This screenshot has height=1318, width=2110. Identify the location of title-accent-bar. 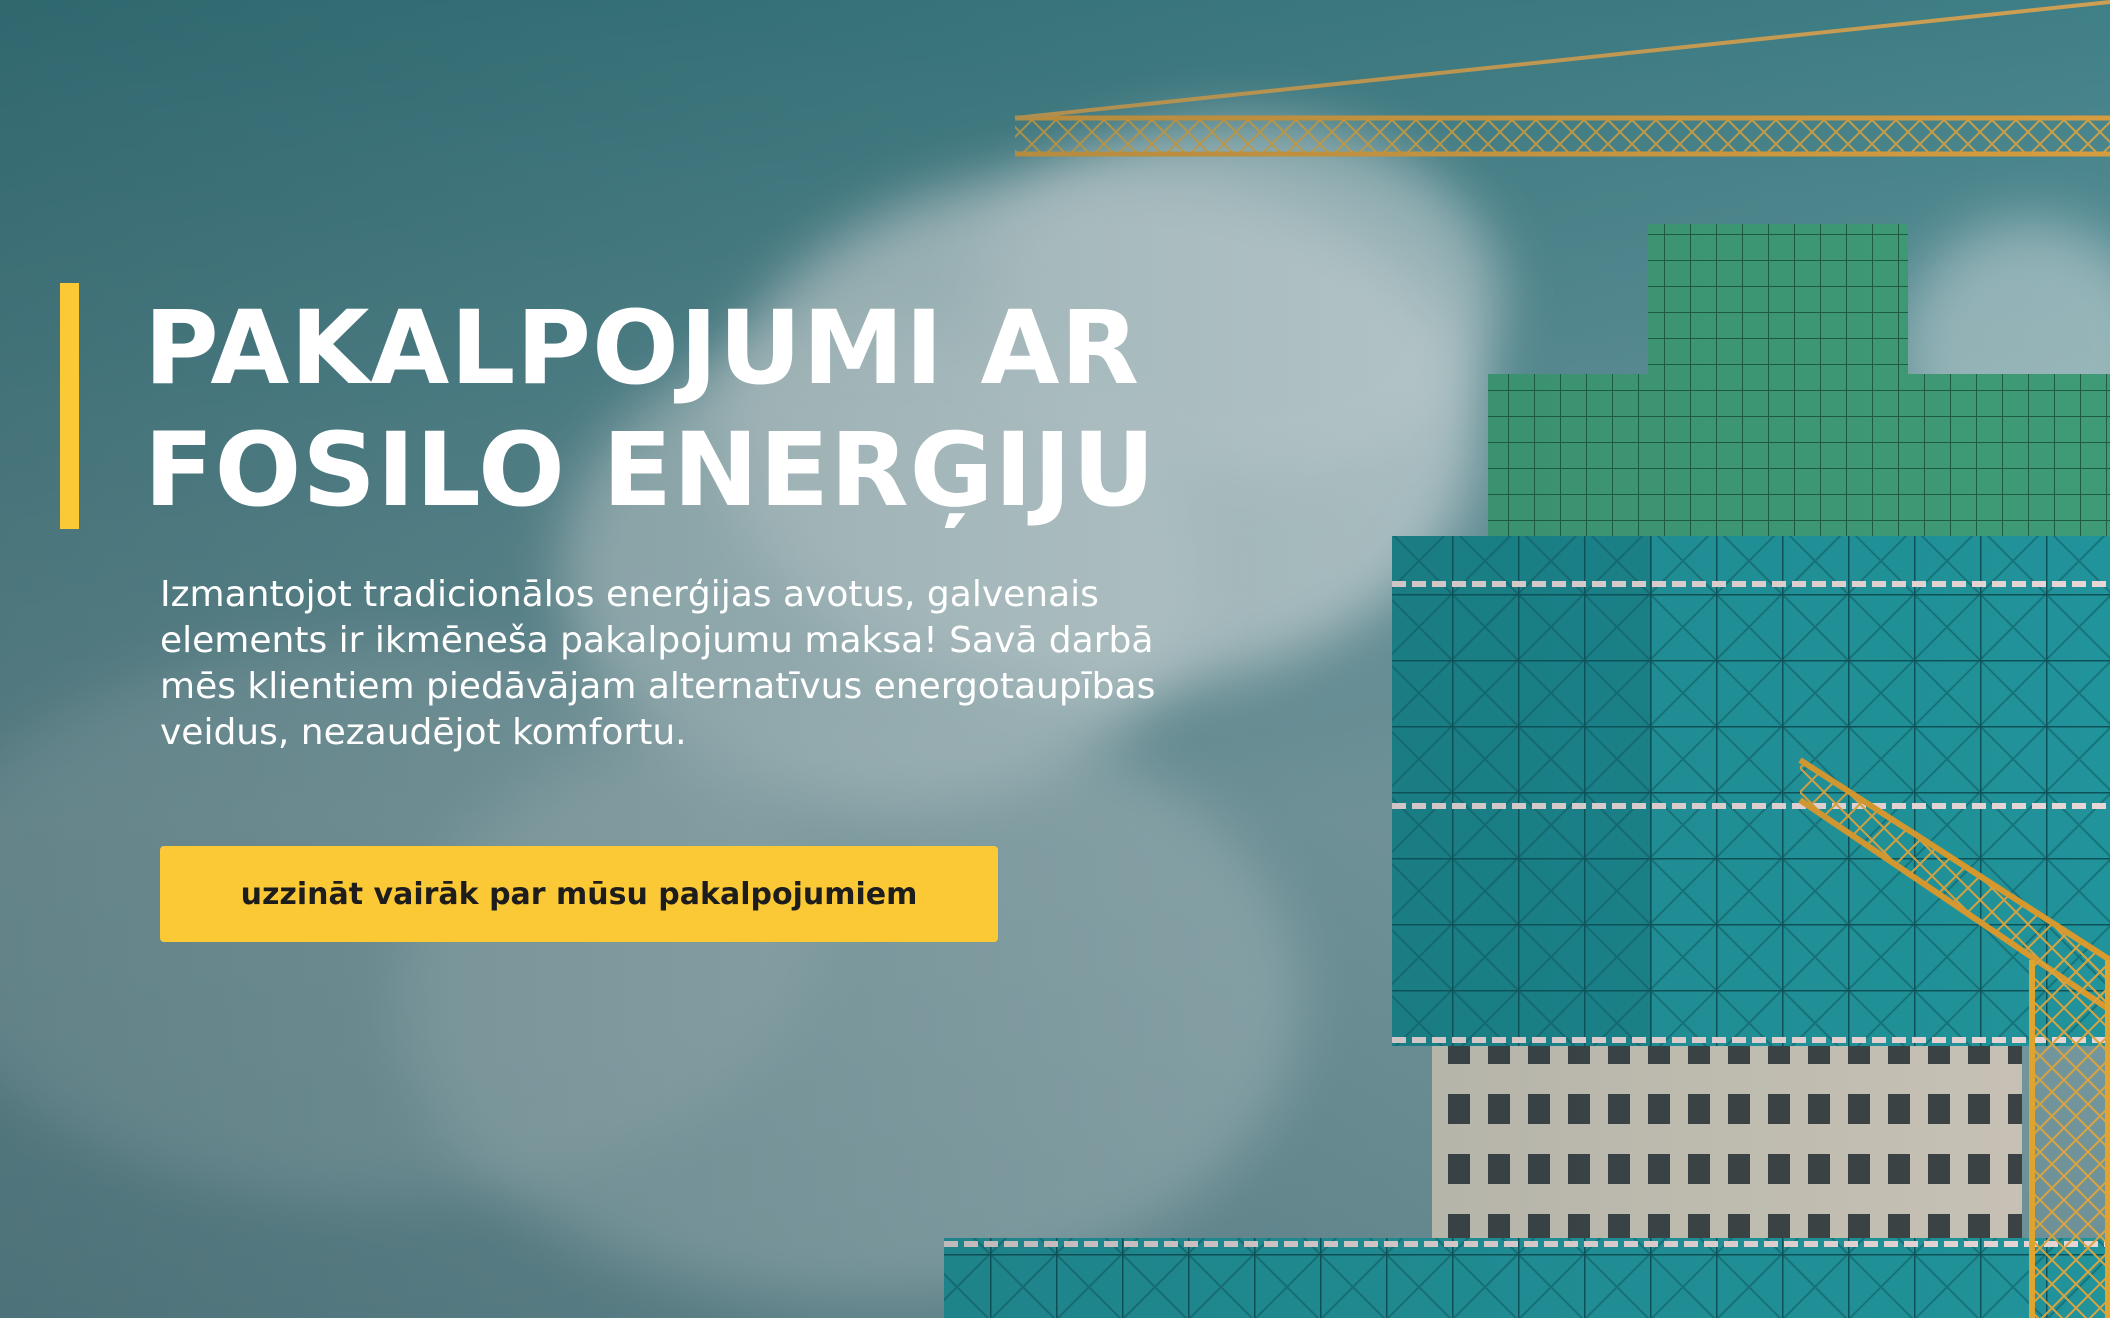
(69, 406).